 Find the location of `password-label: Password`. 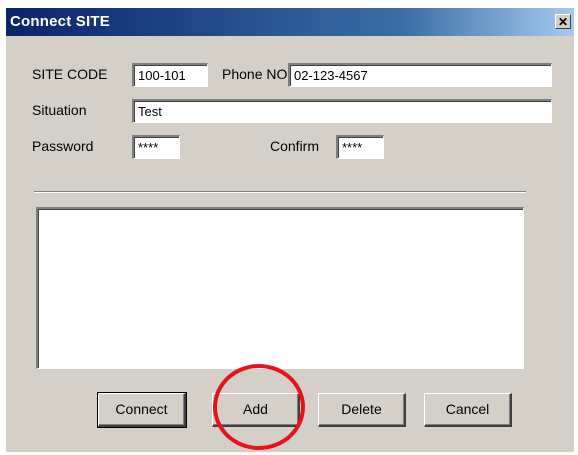

password-label: Password is located at coordinates (63, 146).